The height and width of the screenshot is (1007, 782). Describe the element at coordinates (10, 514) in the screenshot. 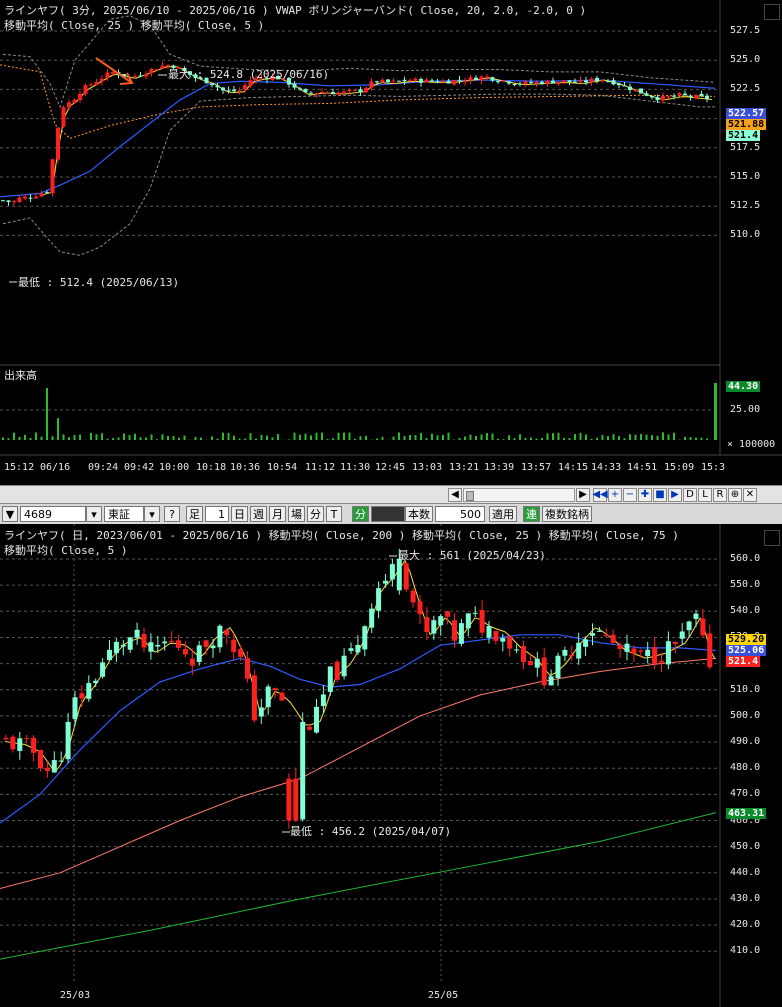

I see `menu-button: ▼` at that location.